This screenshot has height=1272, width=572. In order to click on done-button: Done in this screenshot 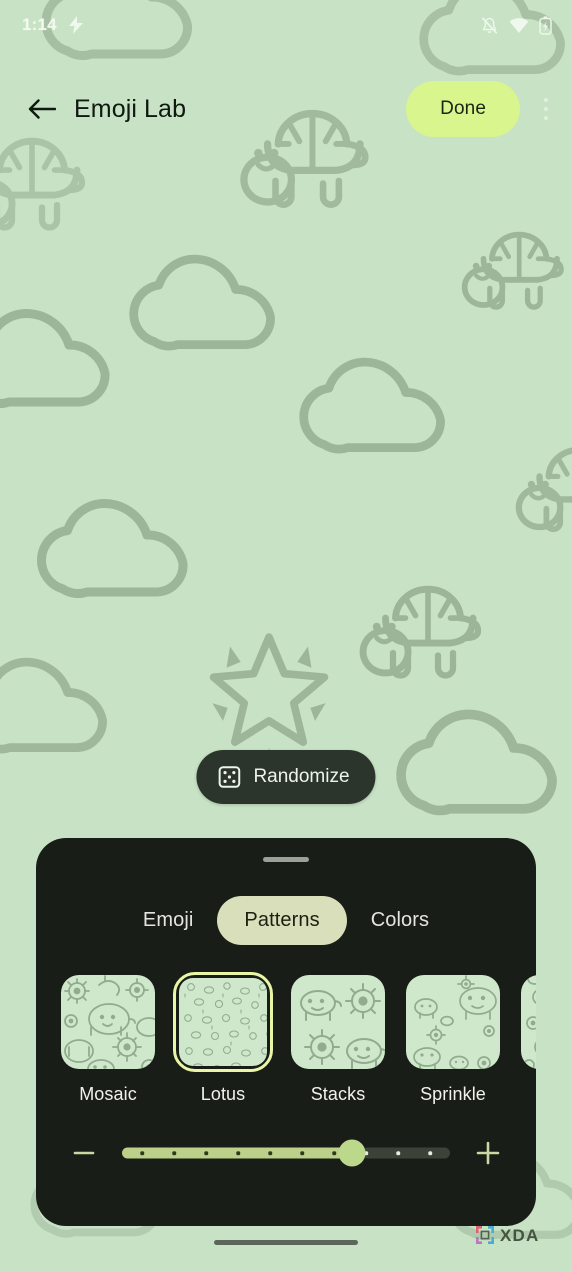, I will do `click(463, 109)`.